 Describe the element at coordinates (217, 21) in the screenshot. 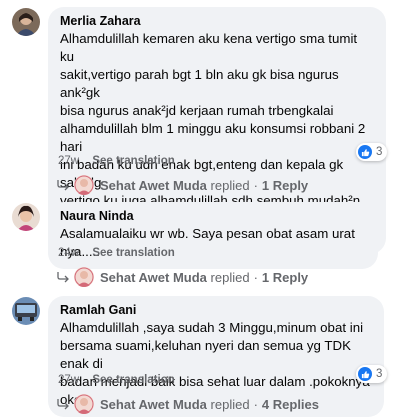

I see `comment-author: Merlia Zahara` at that location.